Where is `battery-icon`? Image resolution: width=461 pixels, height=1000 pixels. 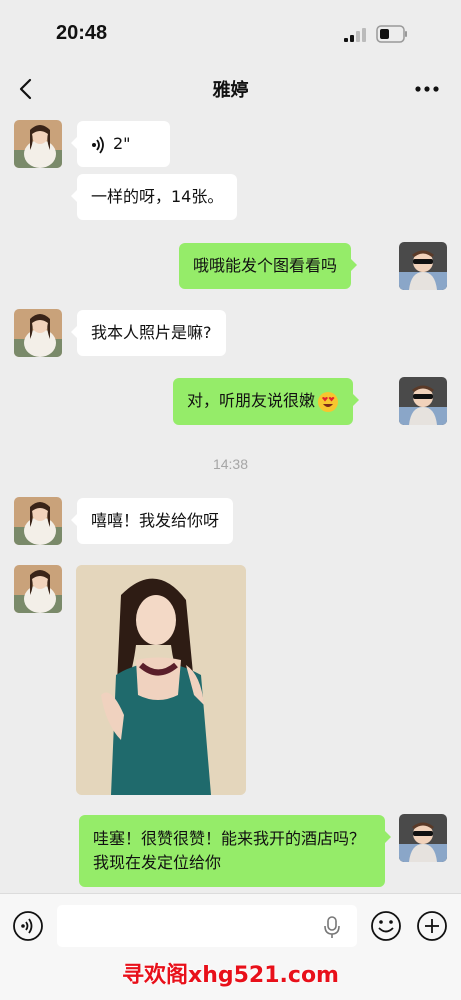
battery-icon is located at coordinates (391, 34).